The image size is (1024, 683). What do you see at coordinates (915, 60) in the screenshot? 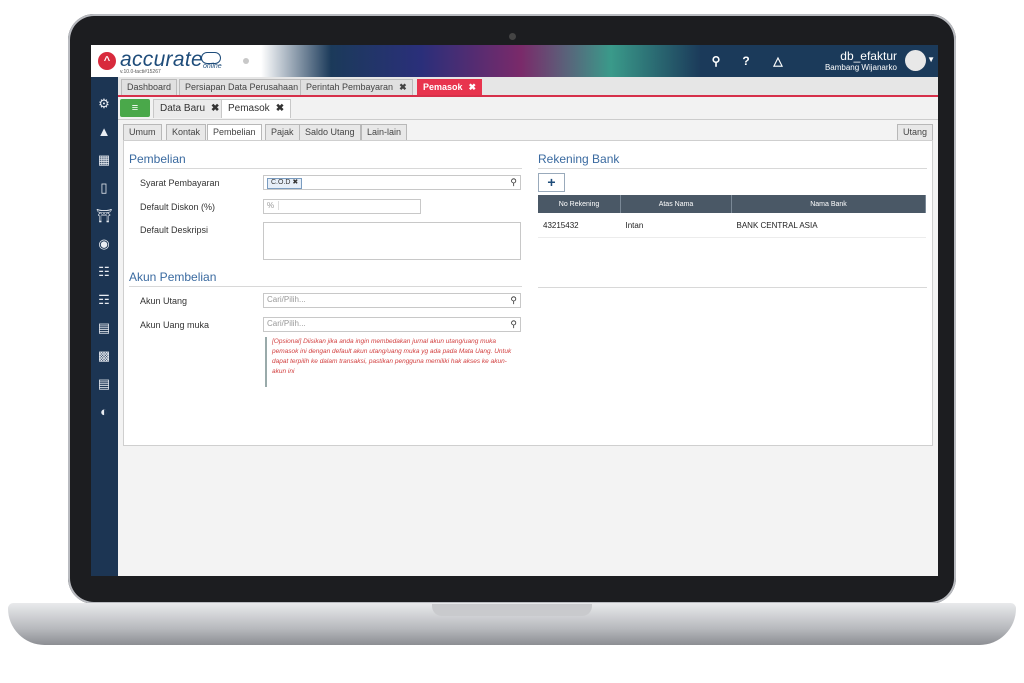
I see `avatar` at bounding box center [915, 60].